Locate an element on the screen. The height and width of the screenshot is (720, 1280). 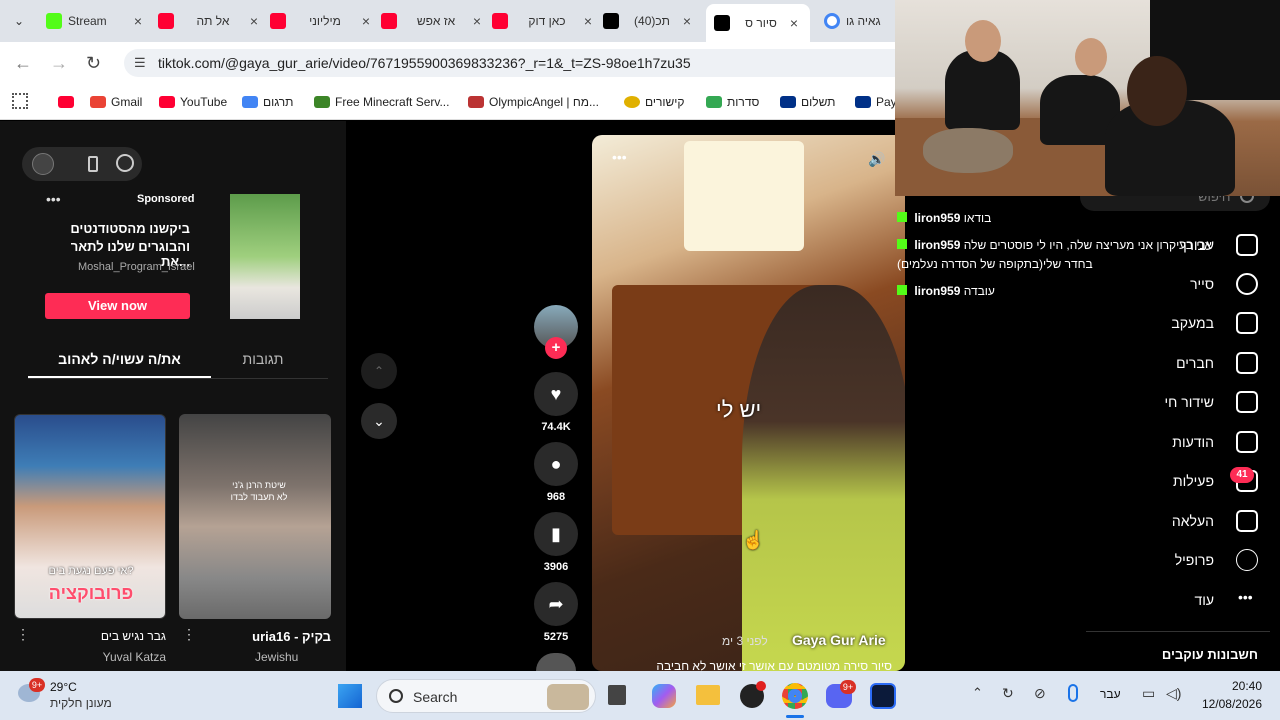
task-view-icon is located at coordinates (617, 695).